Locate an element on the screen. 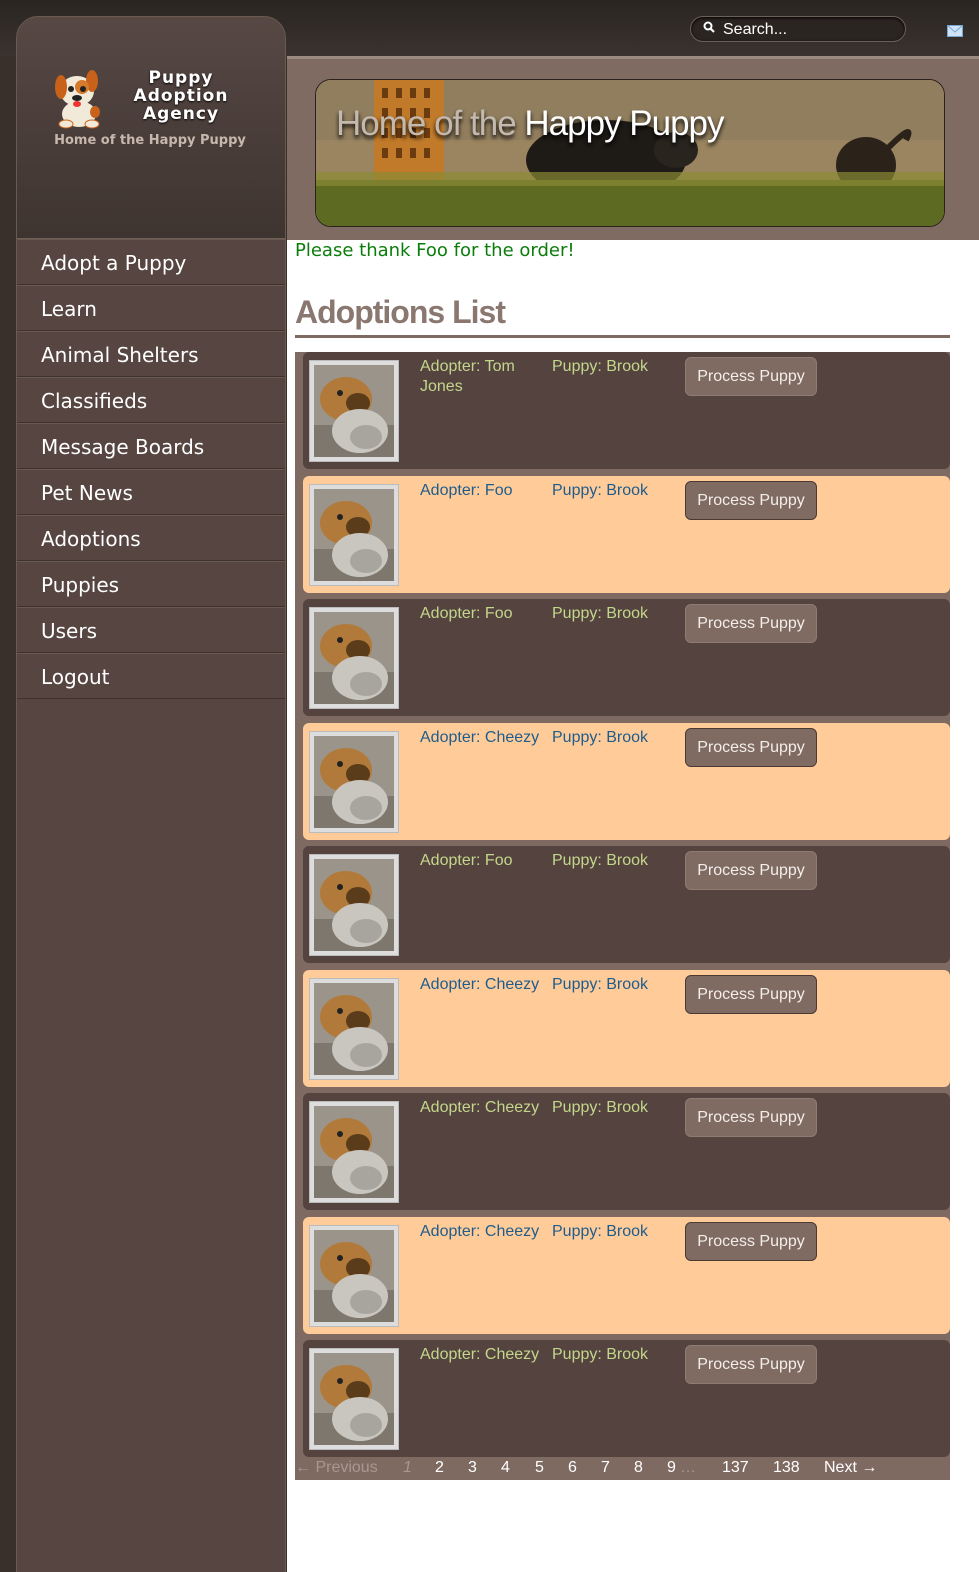 This screenshot has width=979, height=1572. header: Home of the Happy Puppy is located at coordinates (633, 148).